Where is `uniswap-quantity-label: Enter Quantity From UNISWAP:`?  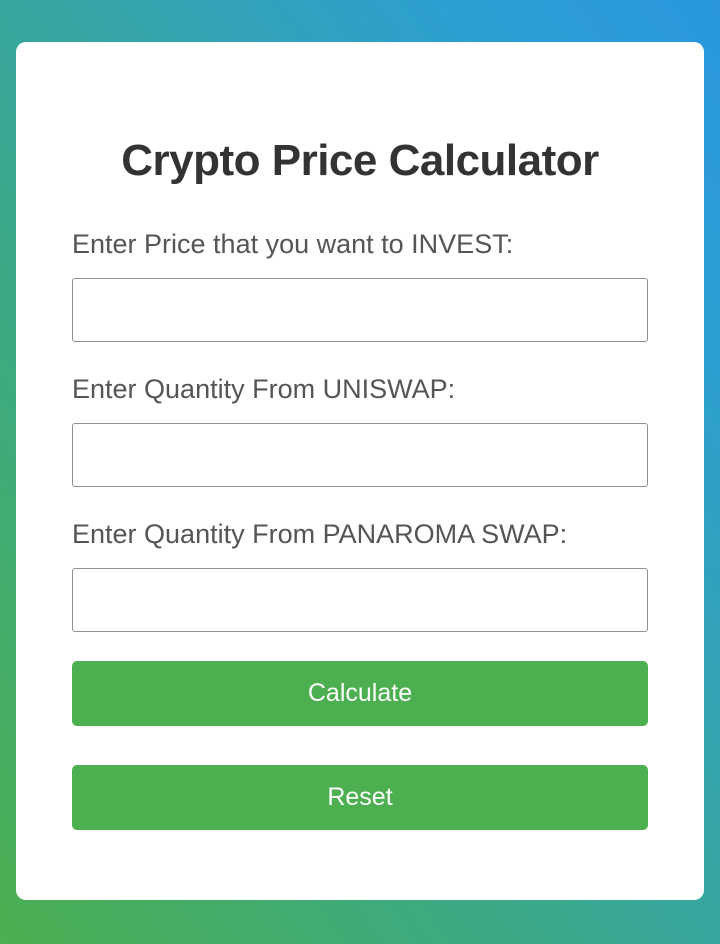 uniswap-quantity-label: Enter Quantity From UNISWAP: is located at coordinates (264, 389).